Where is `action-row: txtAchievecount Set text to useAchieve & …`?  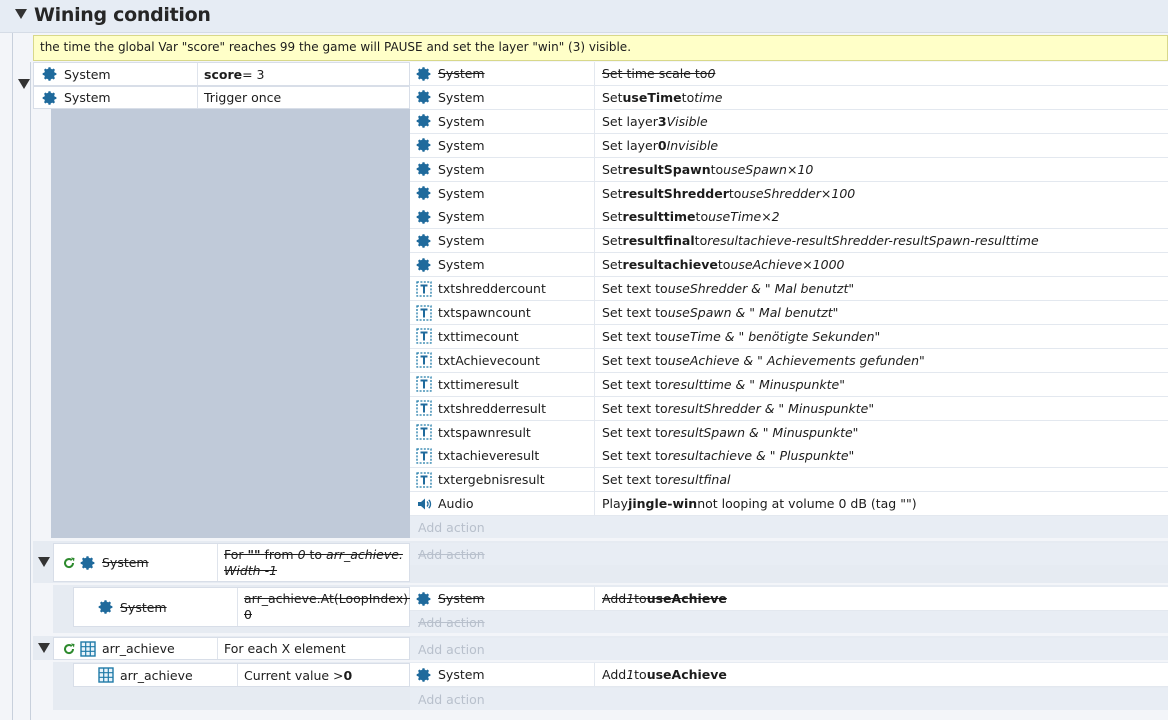 action-row: txtAchievecount Set text to useAchieve & … is located at coordinates (789, 360).